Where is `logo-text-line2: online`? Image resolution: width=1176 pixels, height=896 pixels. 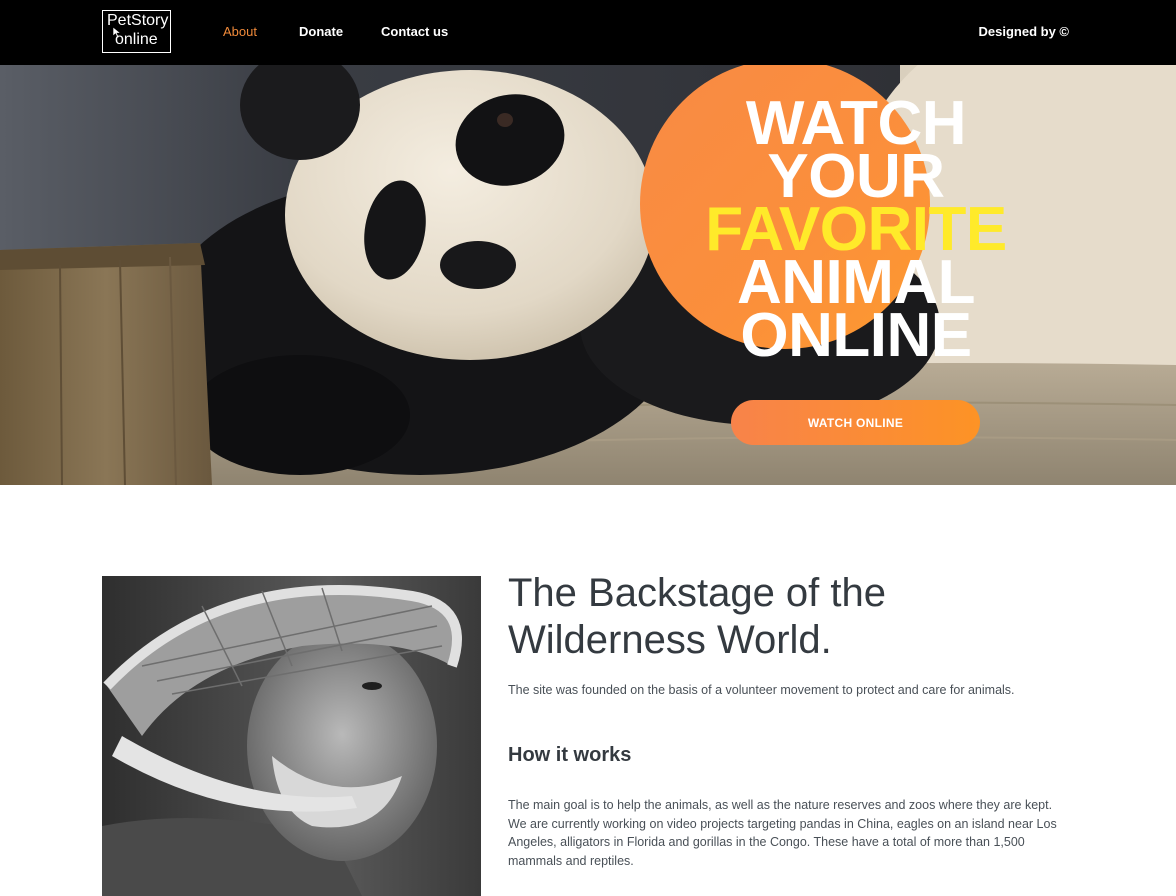
logo-text-line2: online is located at coordinates (136, 39).